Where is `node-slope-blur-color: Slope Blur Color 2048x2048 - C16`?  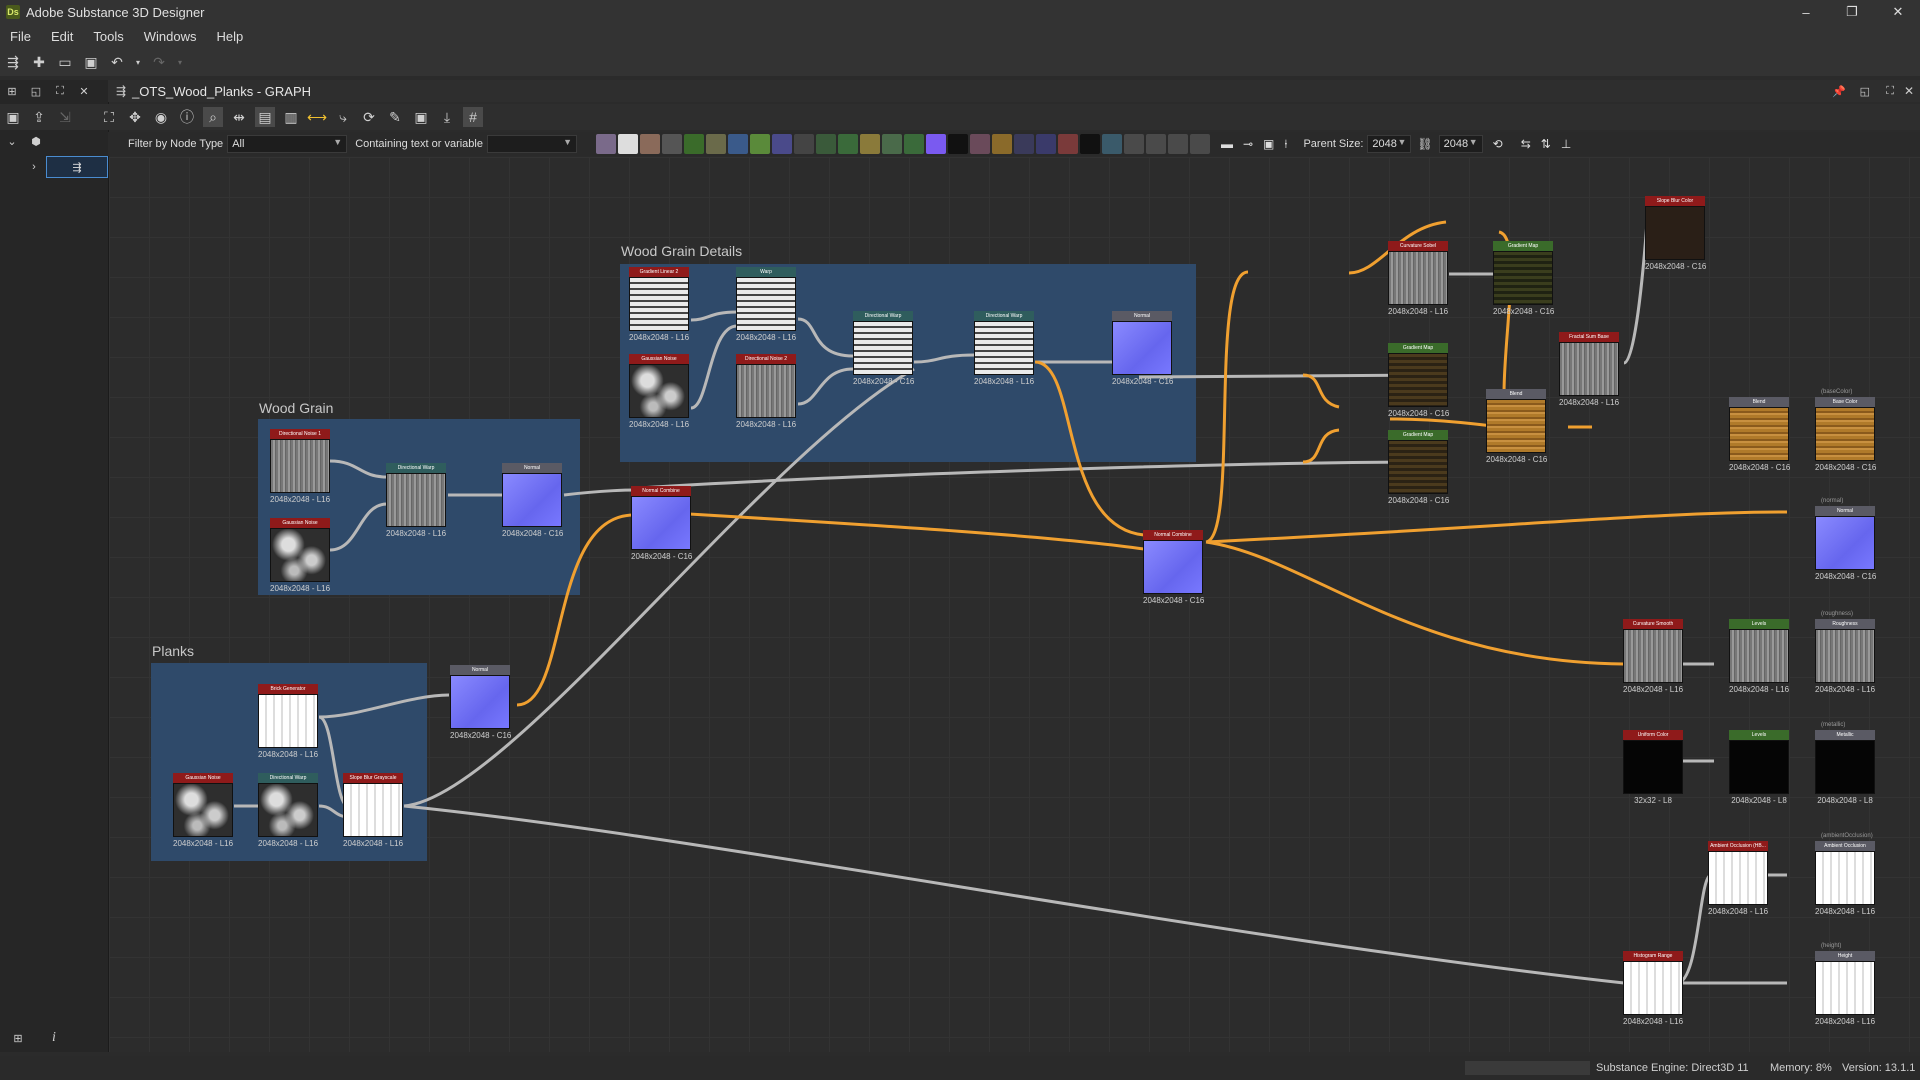
node-slope-blur-color: Slope Blur Color 2048x2048 - C16 is located at coordinates (1675, 233).